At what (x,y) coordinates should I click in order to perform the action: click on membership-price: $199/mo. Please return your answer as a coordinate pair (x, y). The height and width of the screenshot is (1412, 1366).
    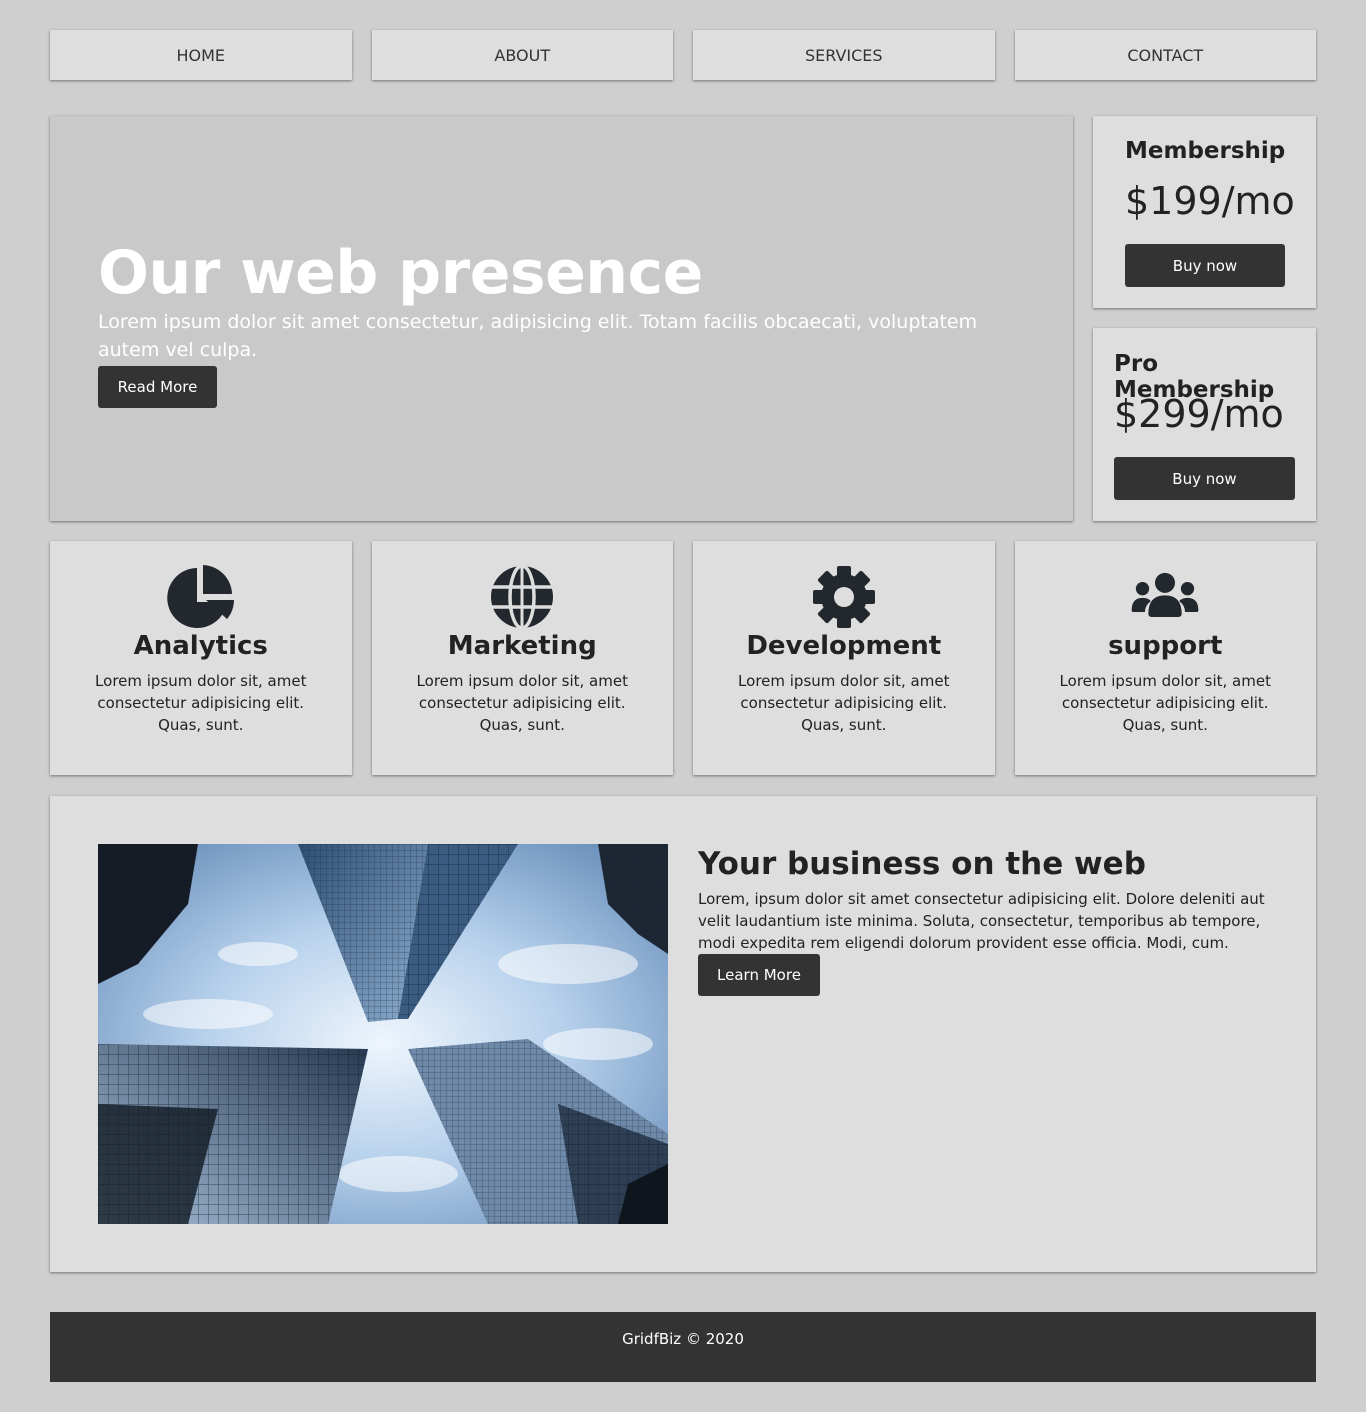
    Looking at the image, I should click on (1210, 201).